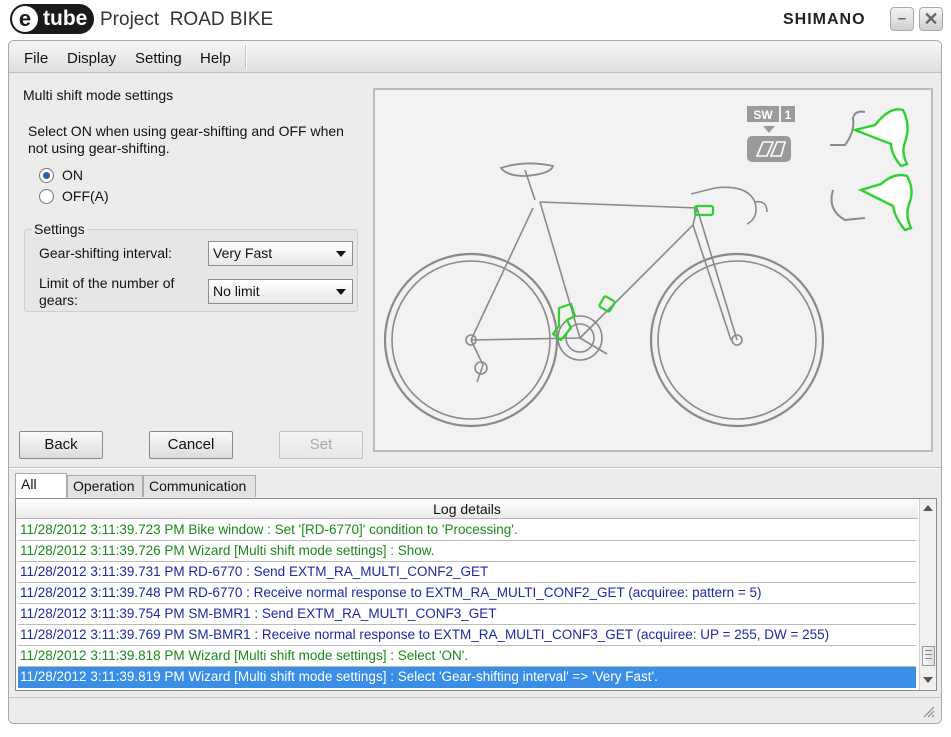  I want to click on scroll-down-icon, so click(928, 680).